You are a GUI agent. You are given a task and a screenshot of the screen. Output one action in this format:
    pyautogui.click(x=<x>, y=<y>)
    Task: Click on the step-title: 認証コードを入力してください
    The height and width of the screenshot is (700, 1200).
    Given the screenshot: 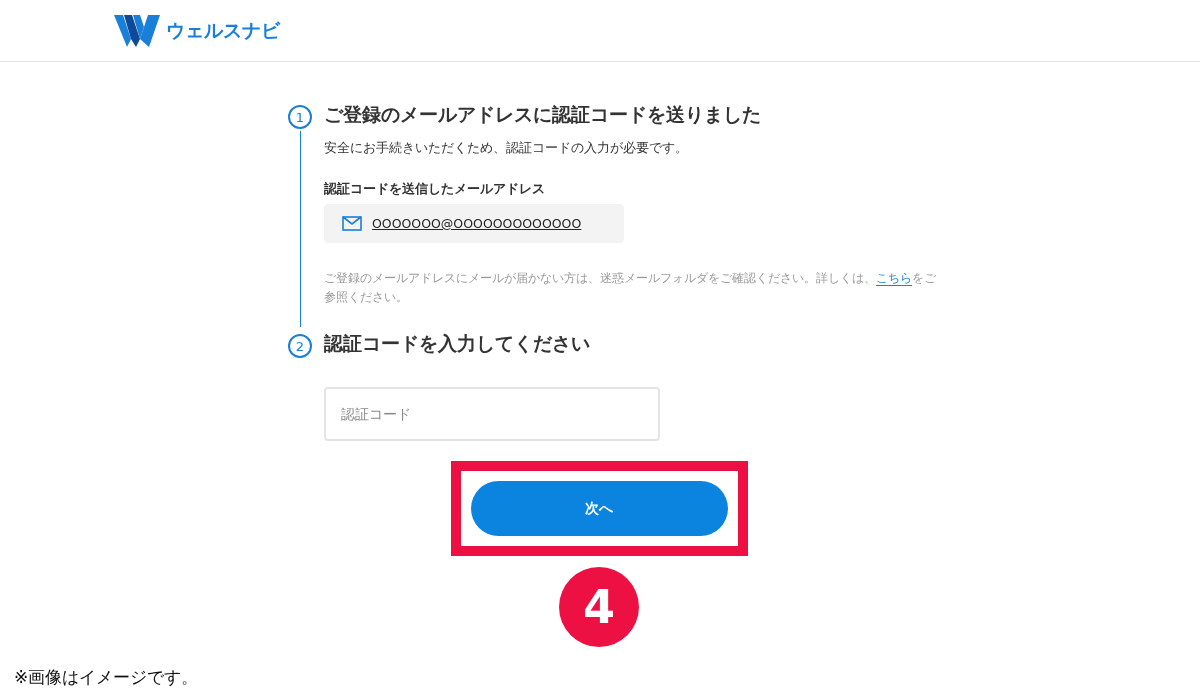 What is the action you would take?
    pyautogui.click(x=457, y=343)
    